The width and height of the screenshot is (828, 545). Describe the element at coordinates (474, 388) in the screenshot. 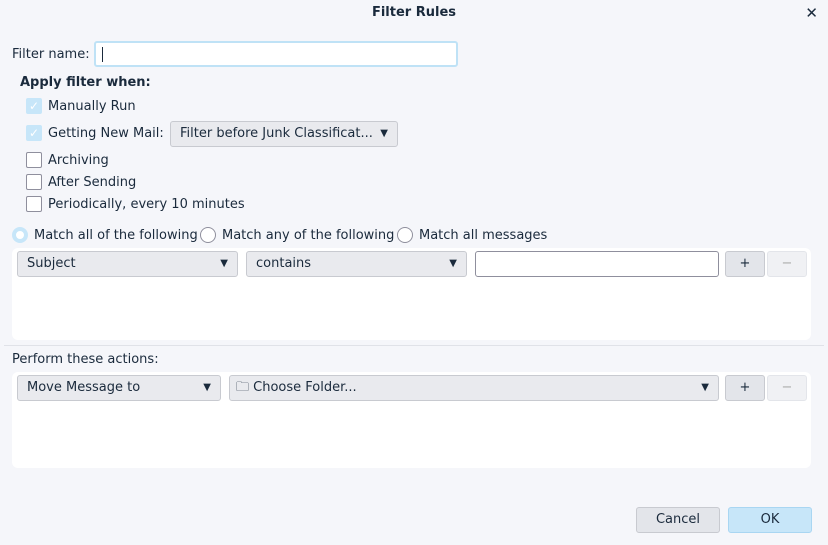

I see `folder-select: 🗀 Choose Folder... ▼` at that location.